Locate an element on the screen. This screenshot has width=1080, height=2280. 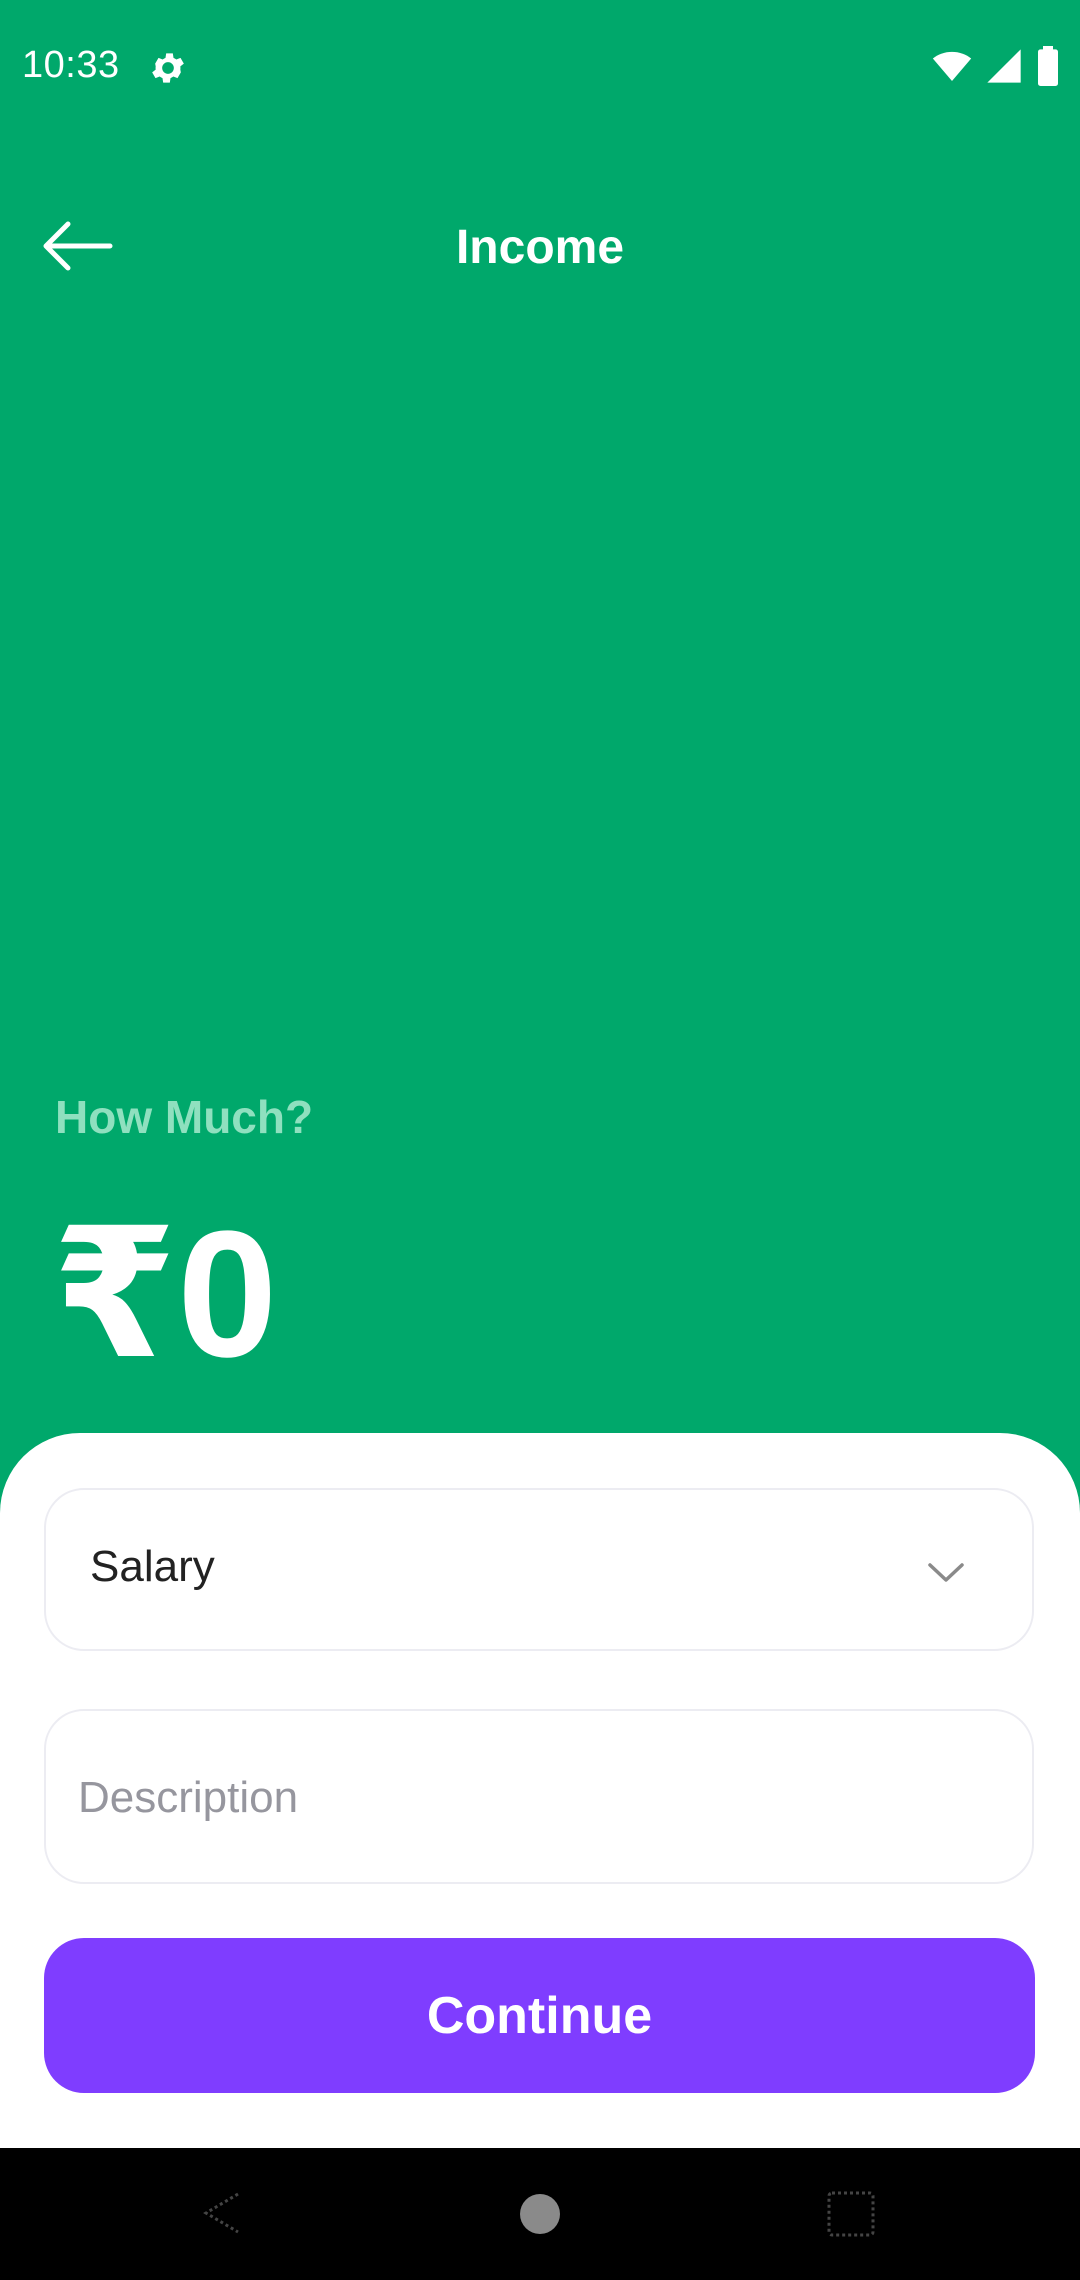
status-icons is located at coordinates (996, 68).